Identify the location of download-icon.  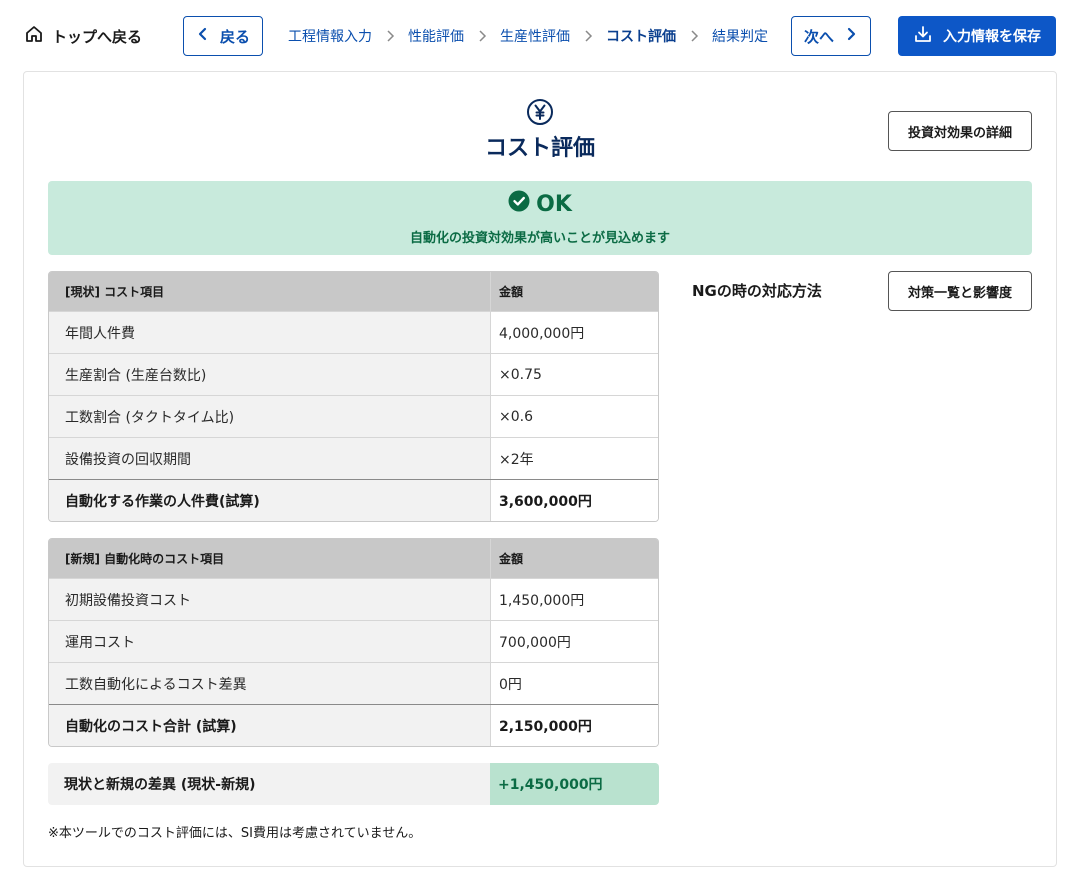
(923, 36).